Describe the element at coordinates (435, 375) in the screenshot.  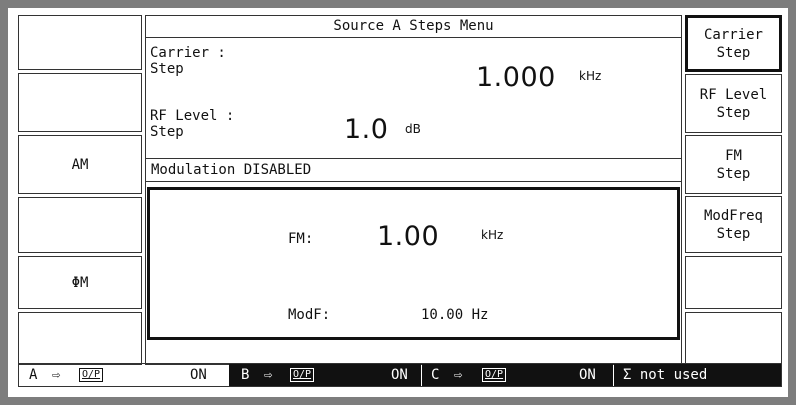
I see `source-c-label: C` at that location.